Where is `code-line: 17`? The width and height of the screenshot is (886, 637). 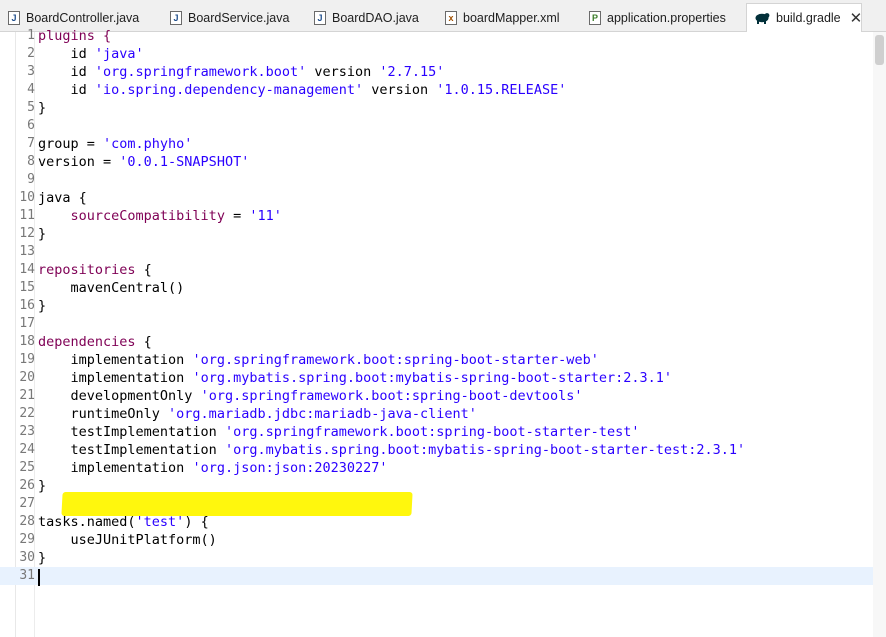
code-line: 17 is located at coordinates (436, 324).